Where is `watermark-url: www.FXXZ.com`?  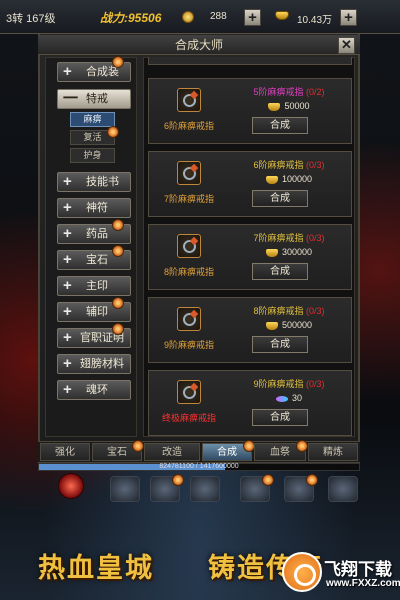
watermark-url: www.FXXZ.com is located at coordinates (363, 583).